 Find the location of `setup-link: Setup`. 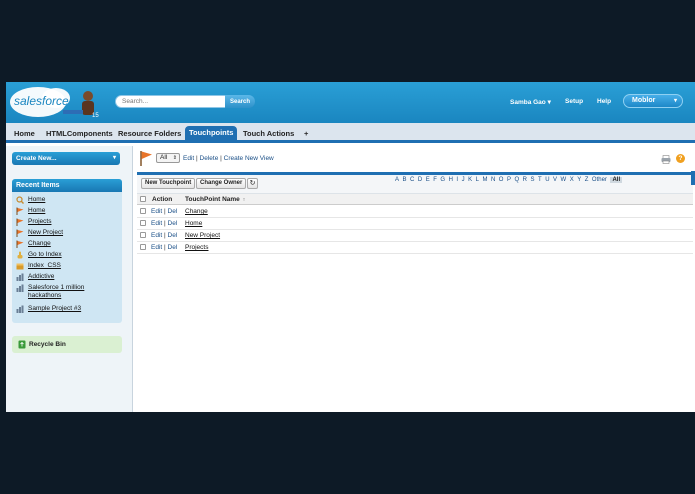

setup-link: Setup is located at coordinates (574, 101).